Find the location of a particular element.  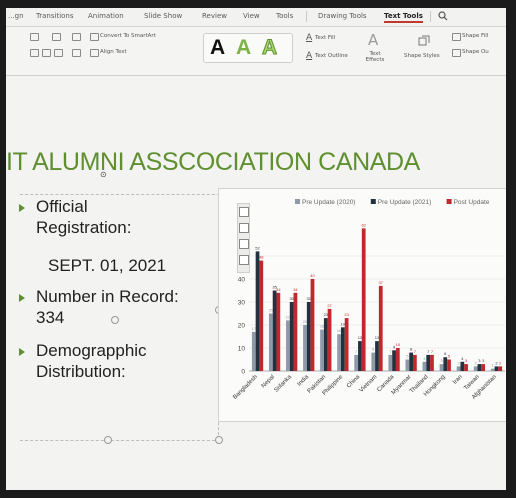

text-fill-button: Text Fill is located at coordinates (325, 38).